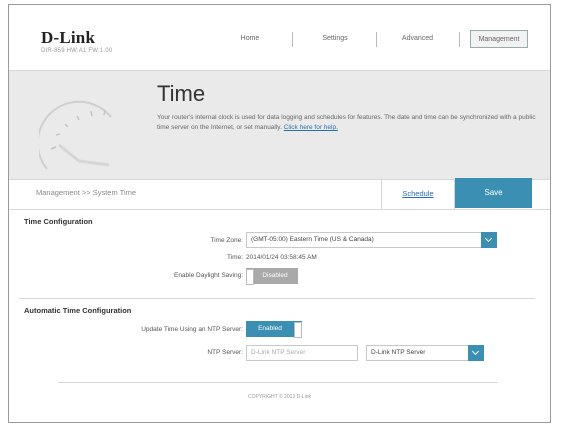 Image resolution: width=562 pixels, height=429 pixels. Describe the element at coordinates (226, 240) in the screenshot. I see `time-zone-label: Time Zone:` at that location.